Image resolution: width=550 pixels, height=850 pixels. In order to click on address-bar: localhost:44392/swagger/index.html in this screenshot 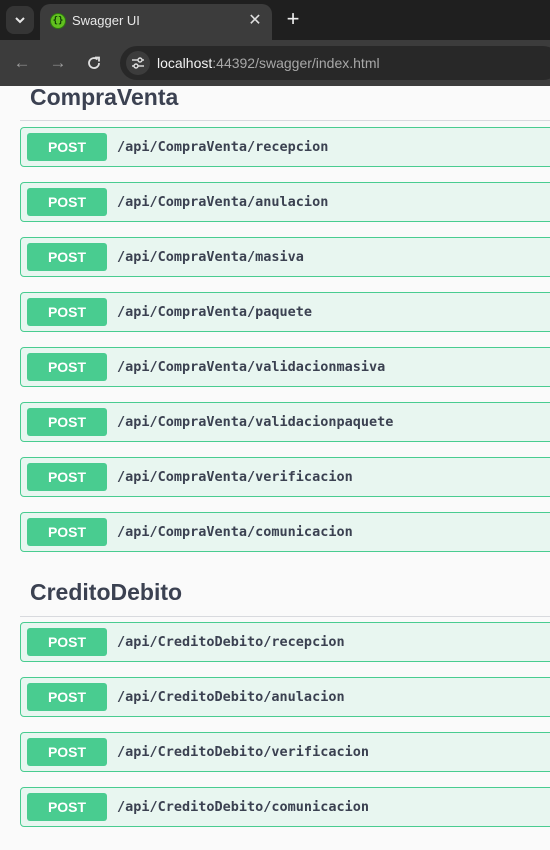, I will do `click(335, 63)`.